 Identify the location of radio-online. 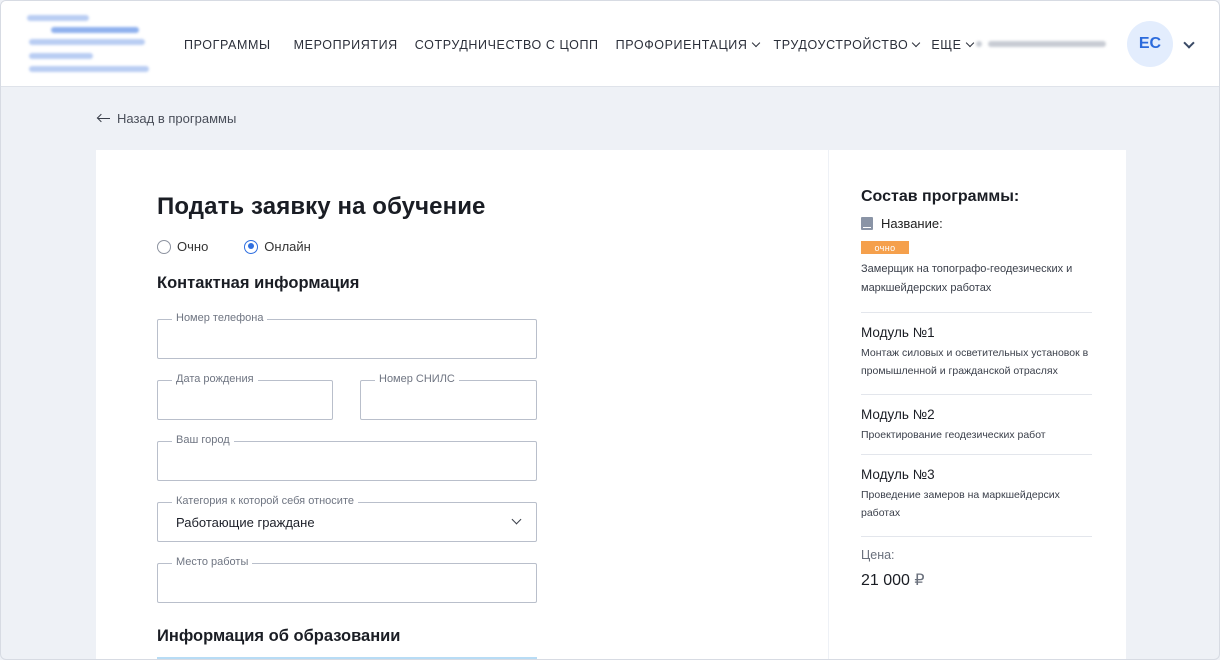
(251, 246).